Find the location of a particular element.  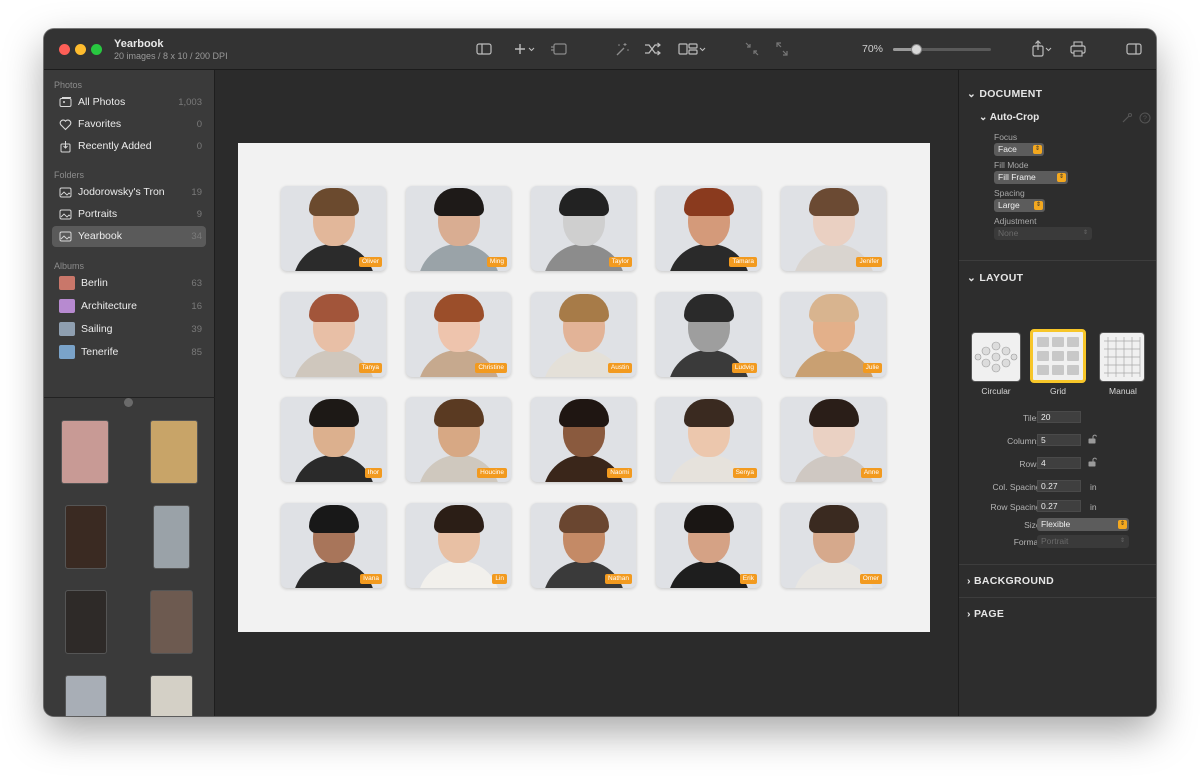

zoom-slider is located at coordinates (942, 49).